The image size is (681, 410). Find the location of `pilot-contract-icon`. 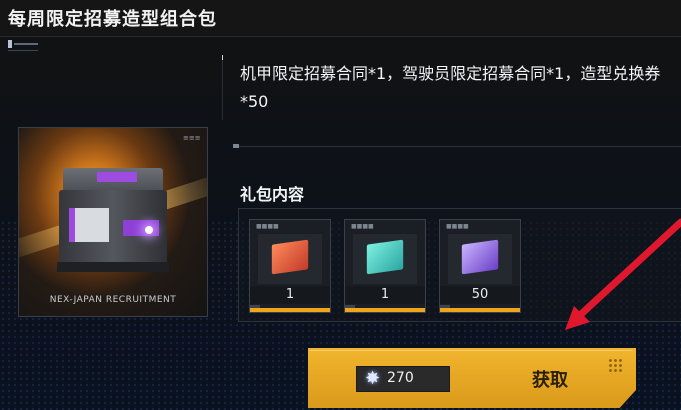

pilot-contract-icon is located at coordinates (385, 259).